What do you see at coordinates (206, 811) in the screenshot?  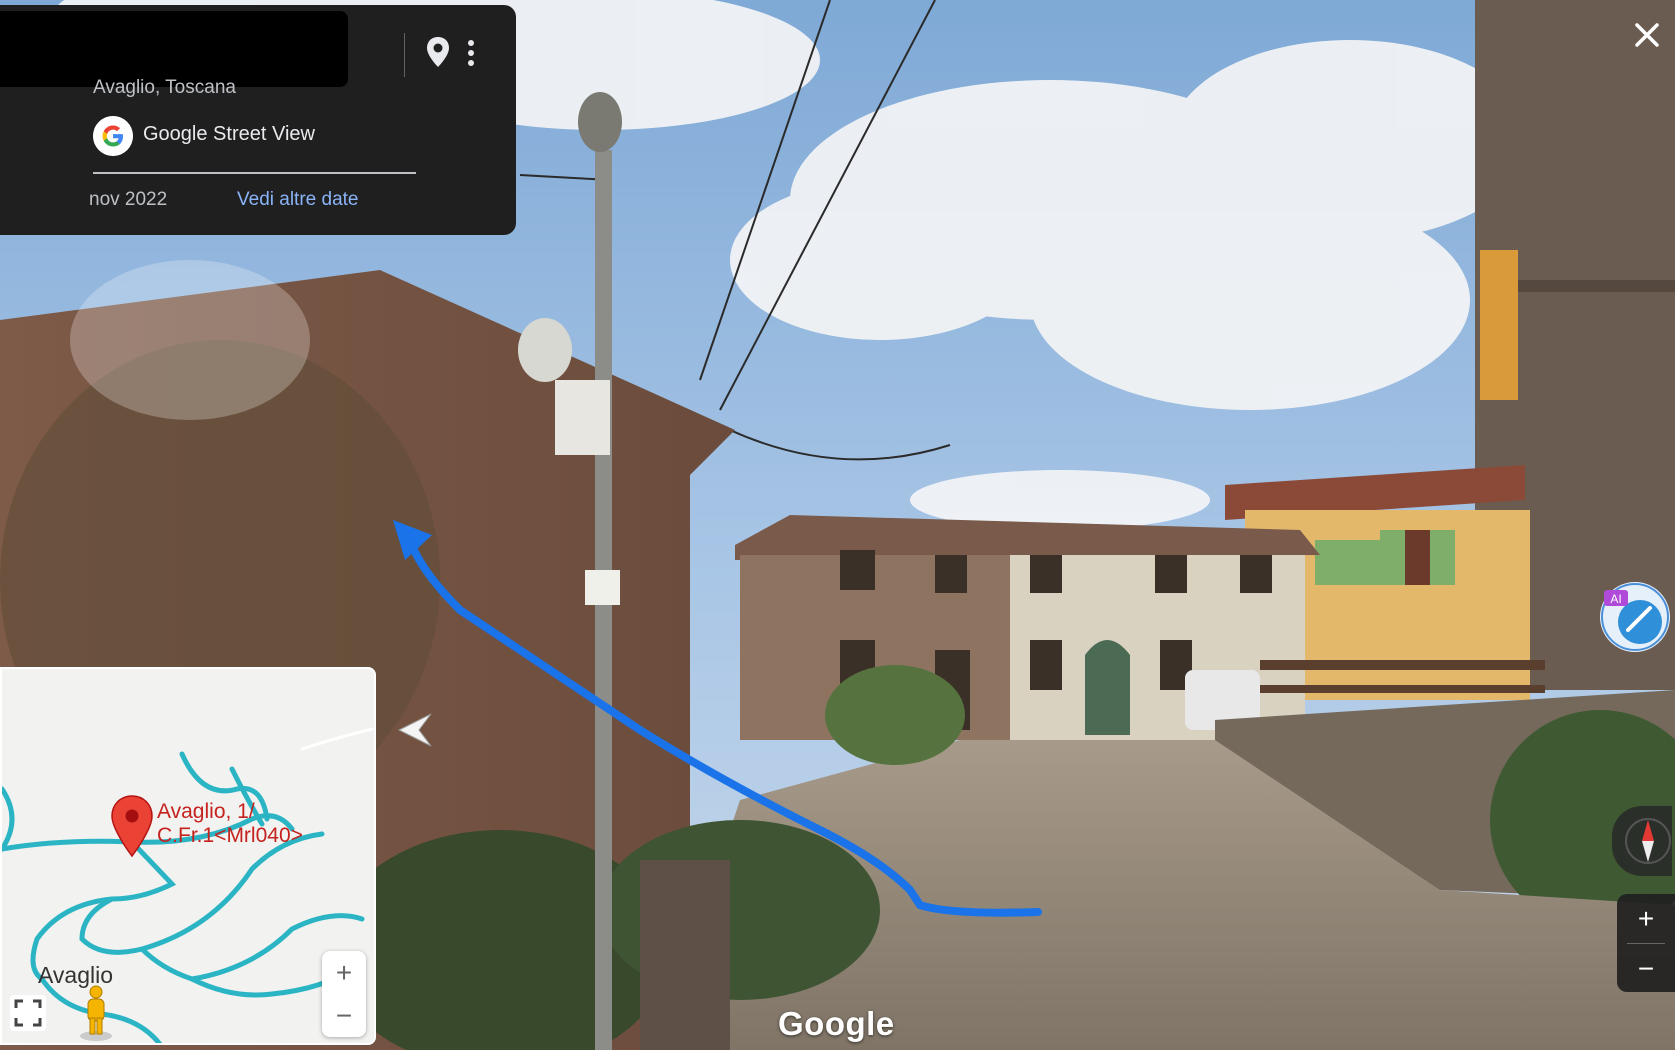 I see `map-marker-label-line1: Avaglio, 1/` at bounding box center [206, 811].